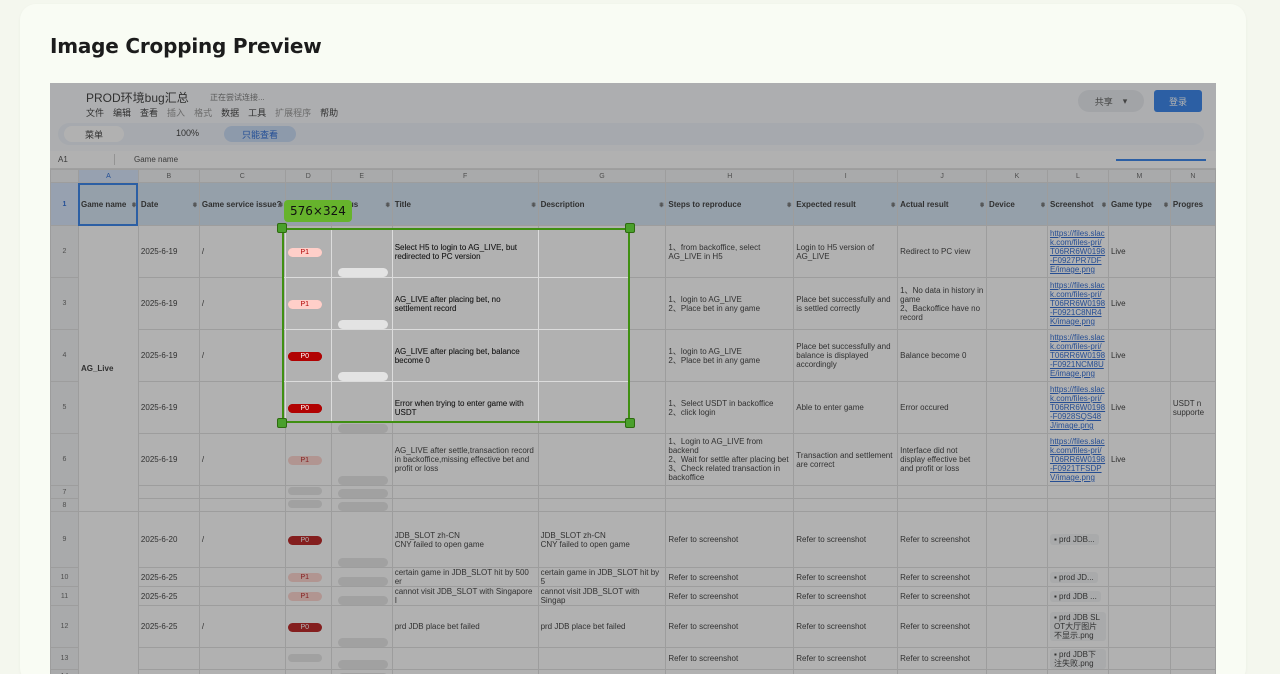  What do you see at coordinates (942, 204) in the screenshot?
I see `header-cell-actual: Actual result ⩨` at bounding box center [942, 204].